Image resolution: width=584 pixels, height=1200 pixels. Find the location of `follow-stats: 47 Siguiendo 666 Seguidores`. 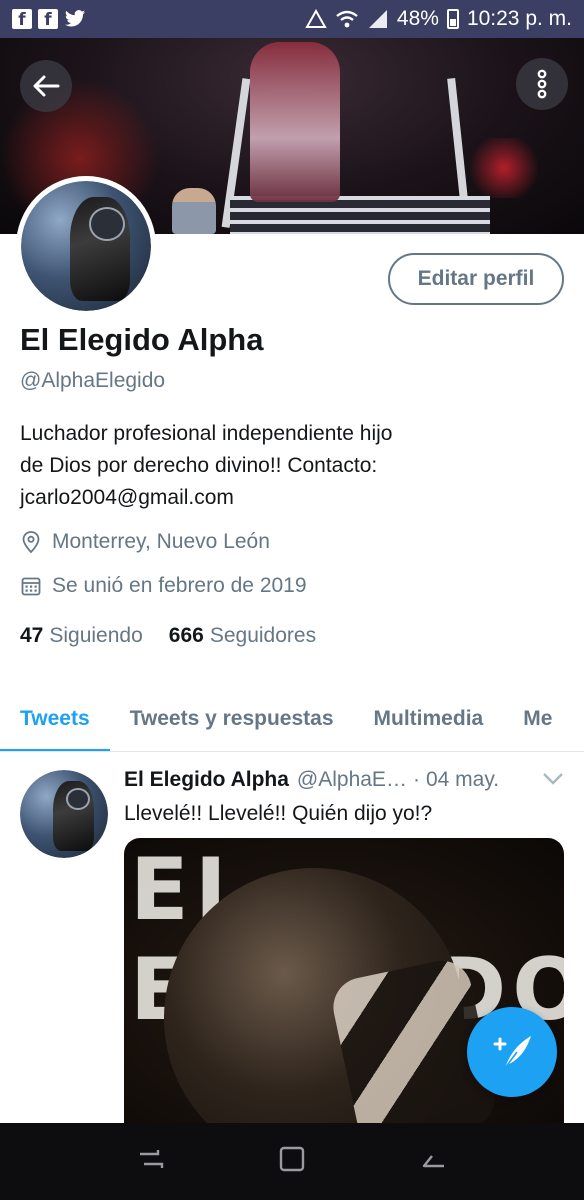

follow-stats: 47 Siguiendo 666 Seguidores is located at coordinates (168, 636).